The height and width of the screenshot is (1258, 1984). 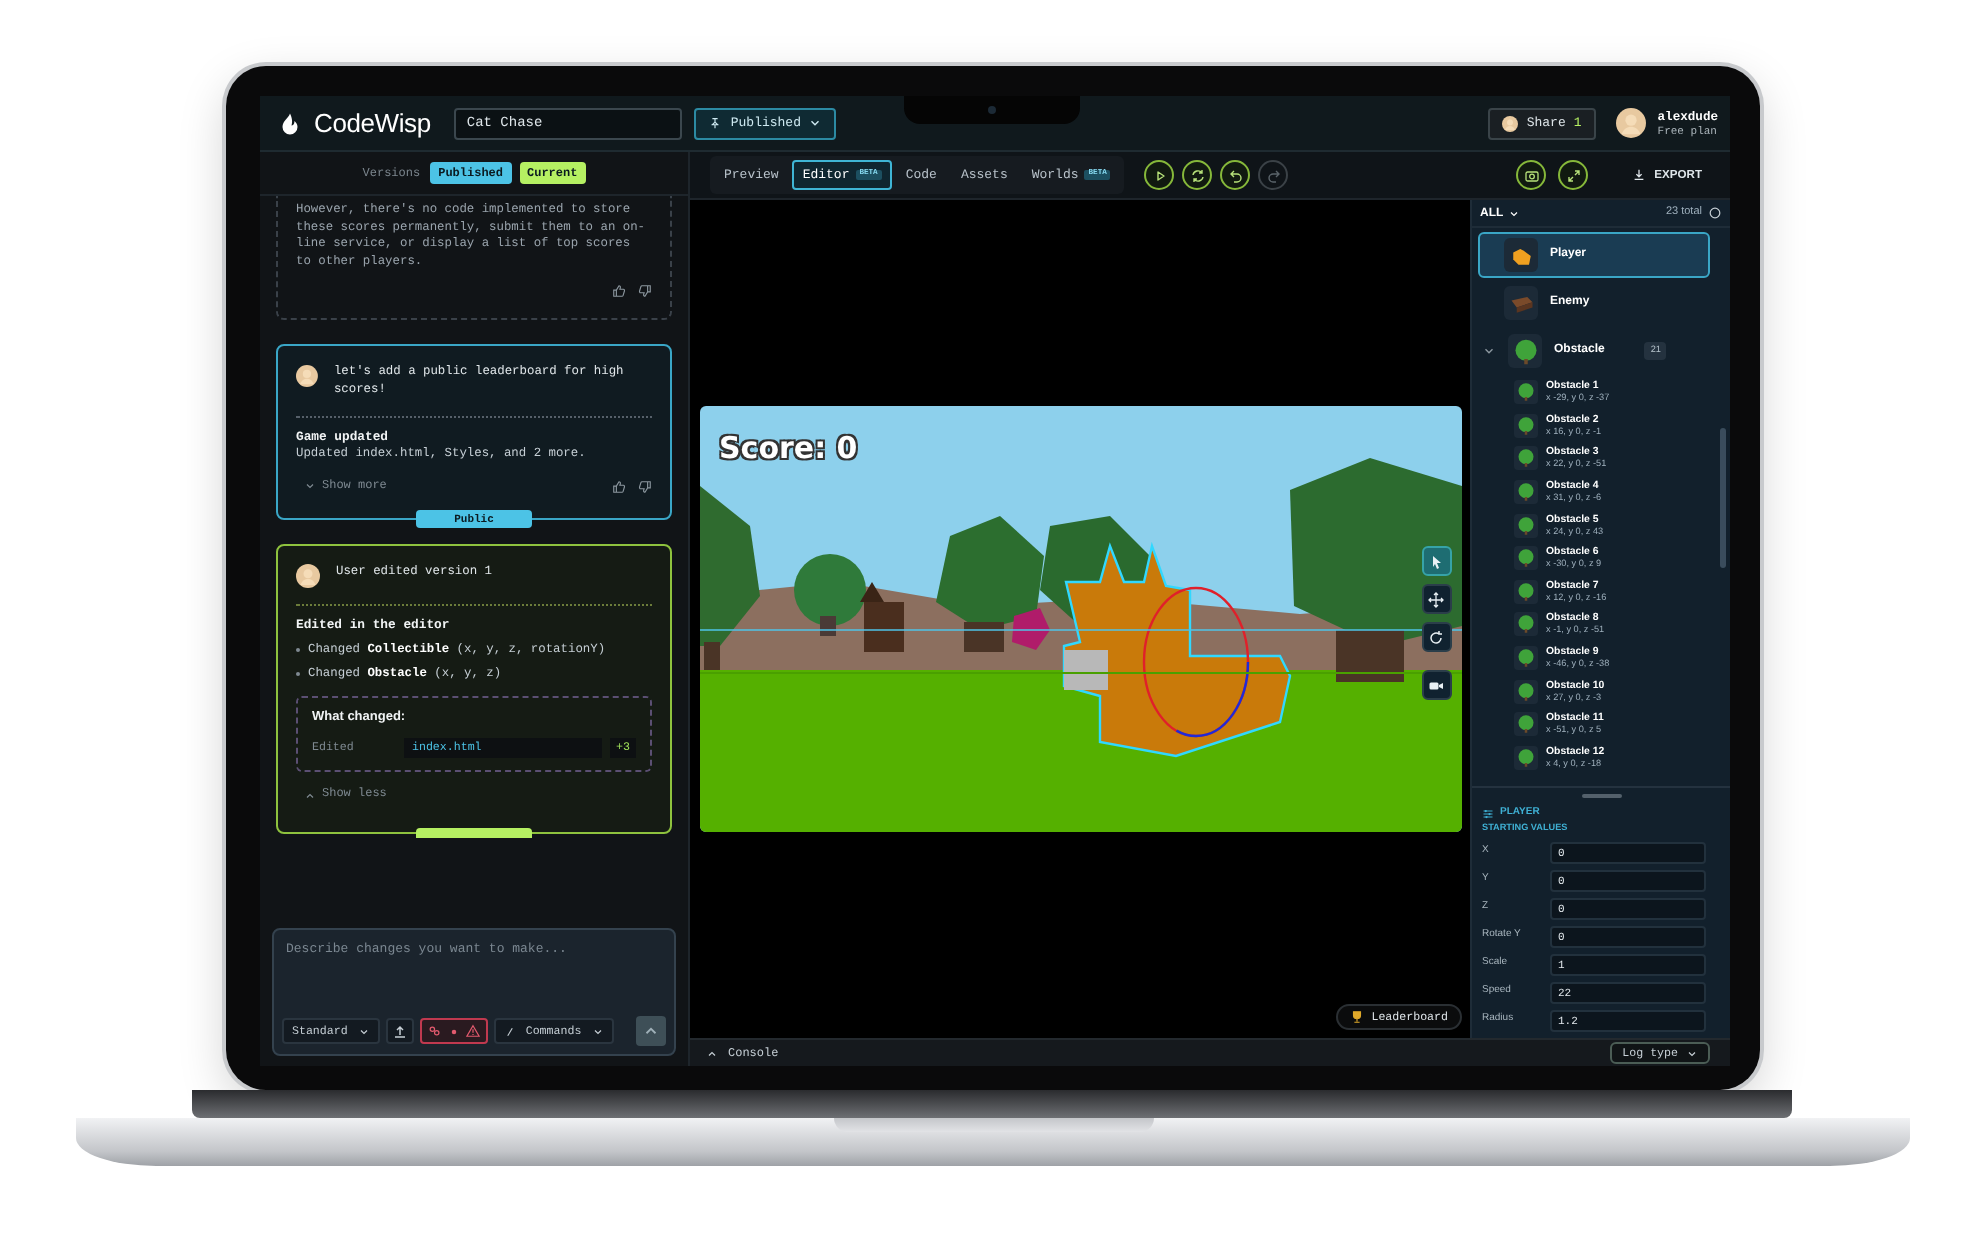 I want to click on resize-handle, so click(x=1601, y=795).